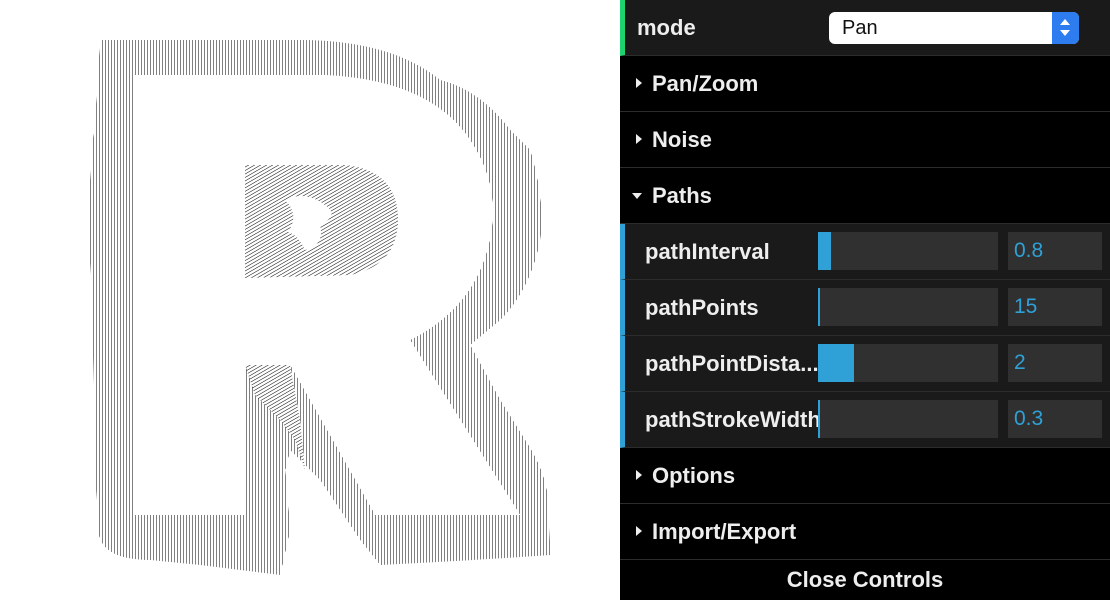 This screenshot has height=600, width=1110. I want to click on control-path-interval: pathInterval 0.8, so click(865, 252).